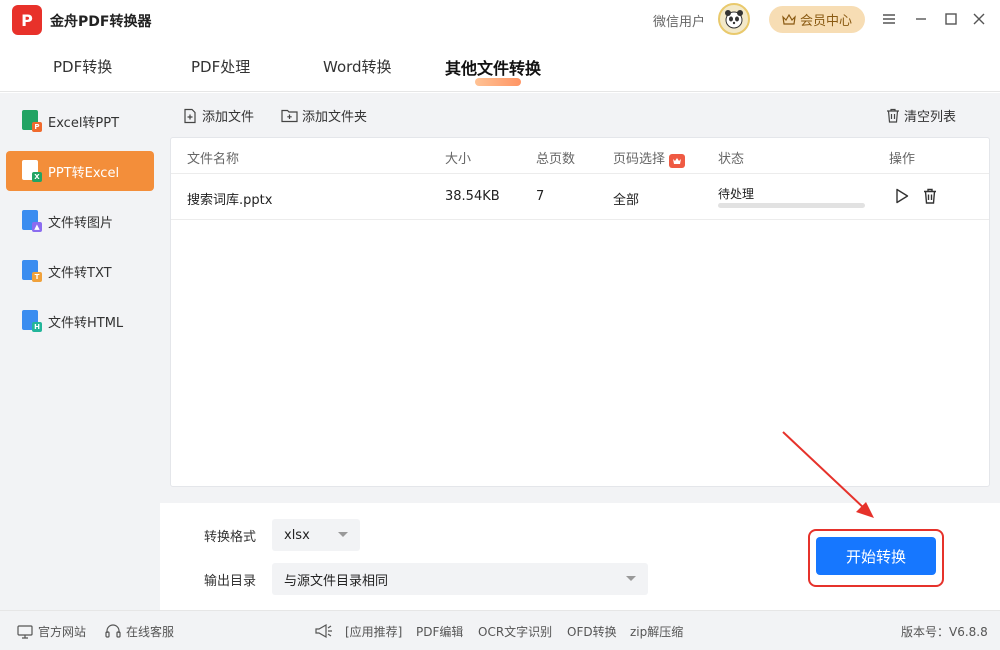  I want to click on ppt-to-excel-icon: X, so click(32, 171).